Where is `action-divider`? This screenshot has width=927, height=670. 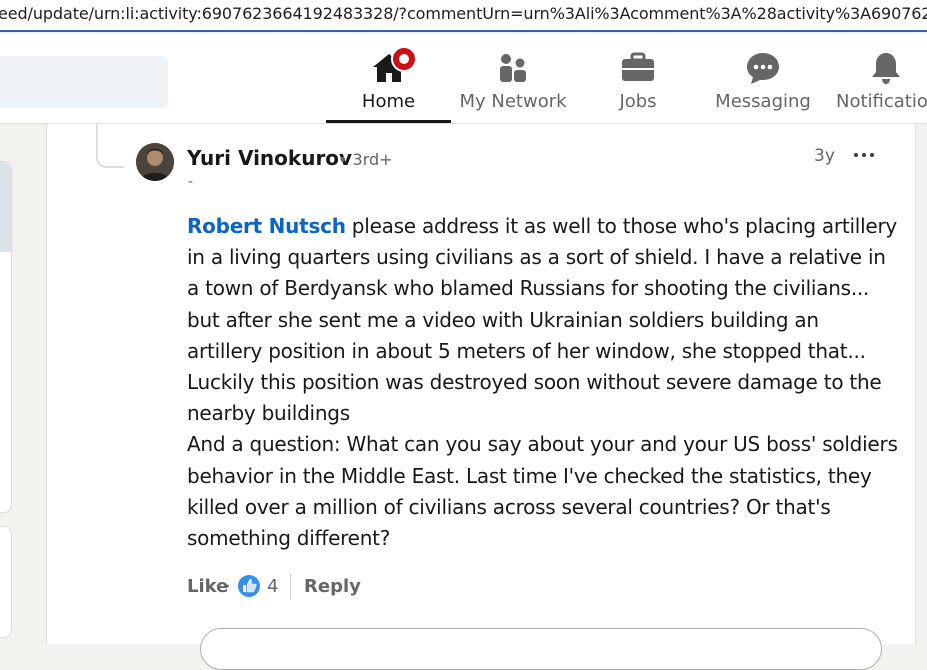
action-divider is located at coordinates (290, 587).